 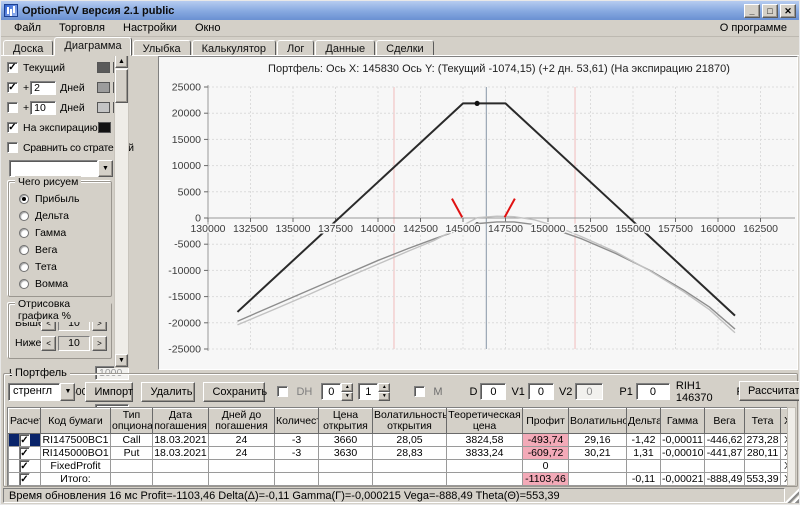 What do you see at coordinates (180, 421) in the screenshot?
I see `column-header-3: Дата погашения` at bounding box center [180, 421].